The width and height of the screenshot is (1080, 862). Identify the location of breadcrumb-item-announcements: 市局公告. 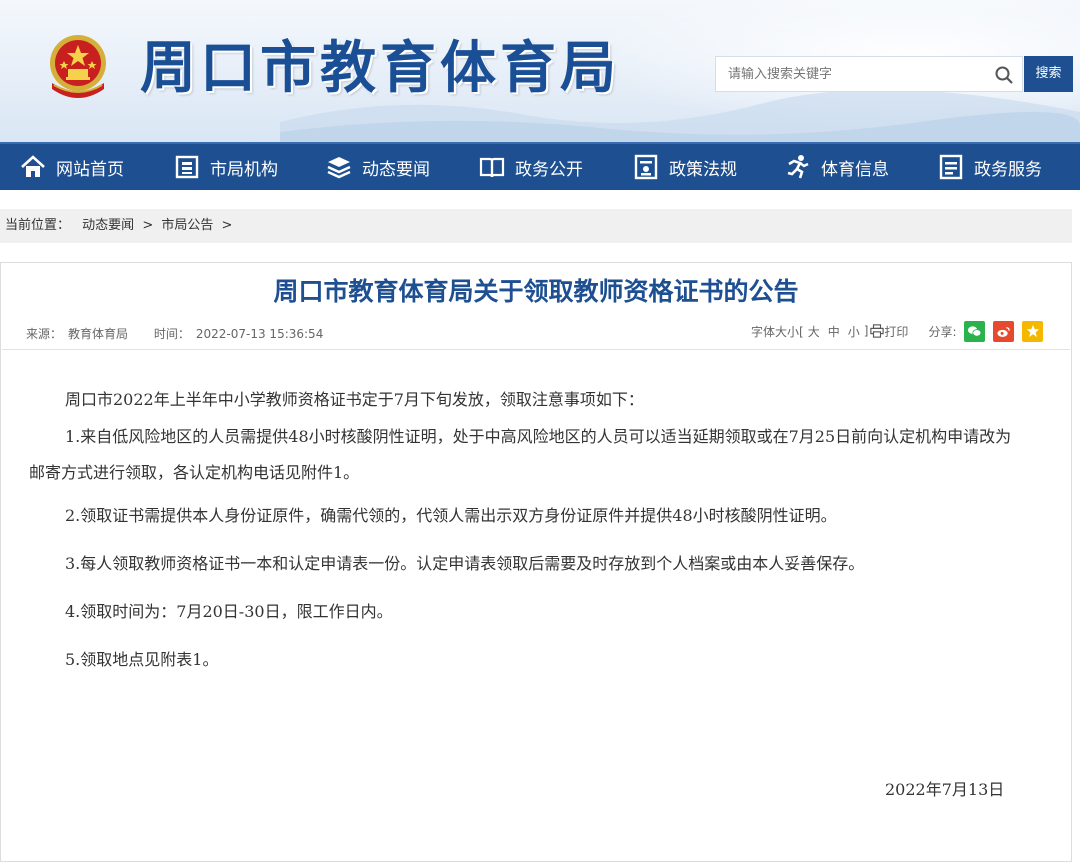
(187, 225).